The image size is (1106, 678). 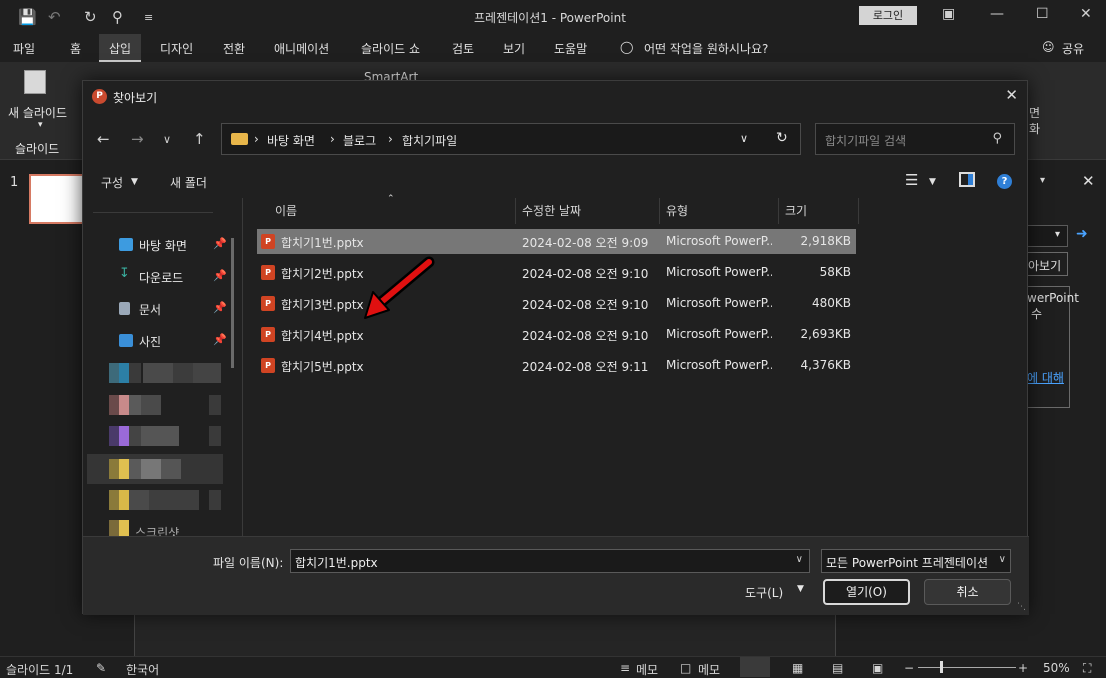 I want to click on new-slide-button: 새 슬라이드, so click(x=37, y=112).